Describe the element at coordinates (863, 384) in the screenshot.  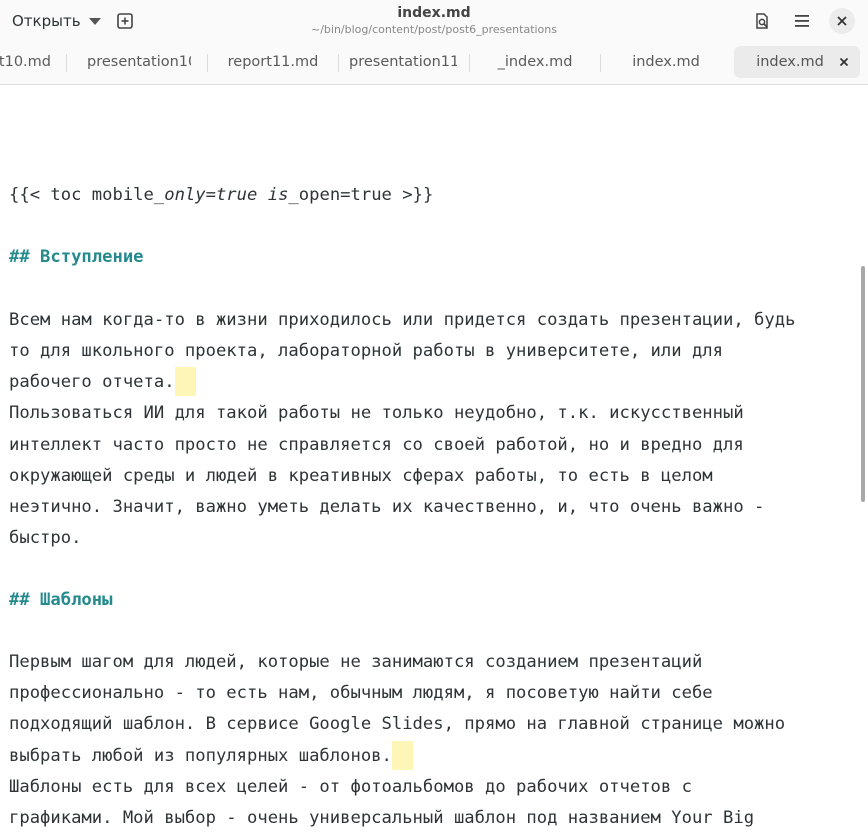
I see `vertical-scrollbar` at that location.